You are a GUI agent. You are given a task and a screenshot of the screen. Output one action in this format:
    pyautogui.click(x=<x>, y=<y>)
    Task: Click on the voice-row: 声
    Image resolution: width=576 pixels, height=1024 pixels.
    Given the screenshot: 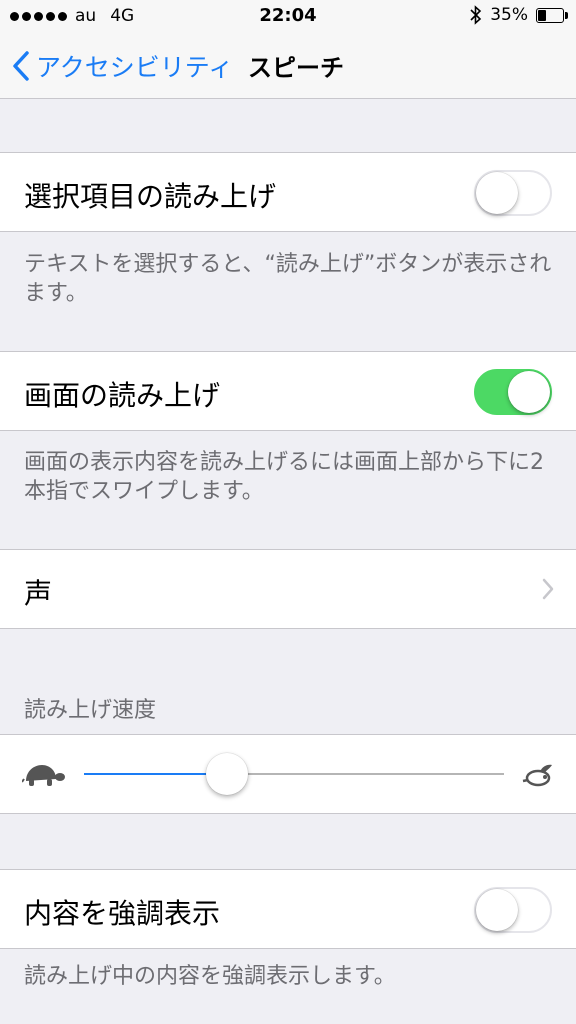 What is the action you would take?
    pyautogui.click(x=288, y=589)
    